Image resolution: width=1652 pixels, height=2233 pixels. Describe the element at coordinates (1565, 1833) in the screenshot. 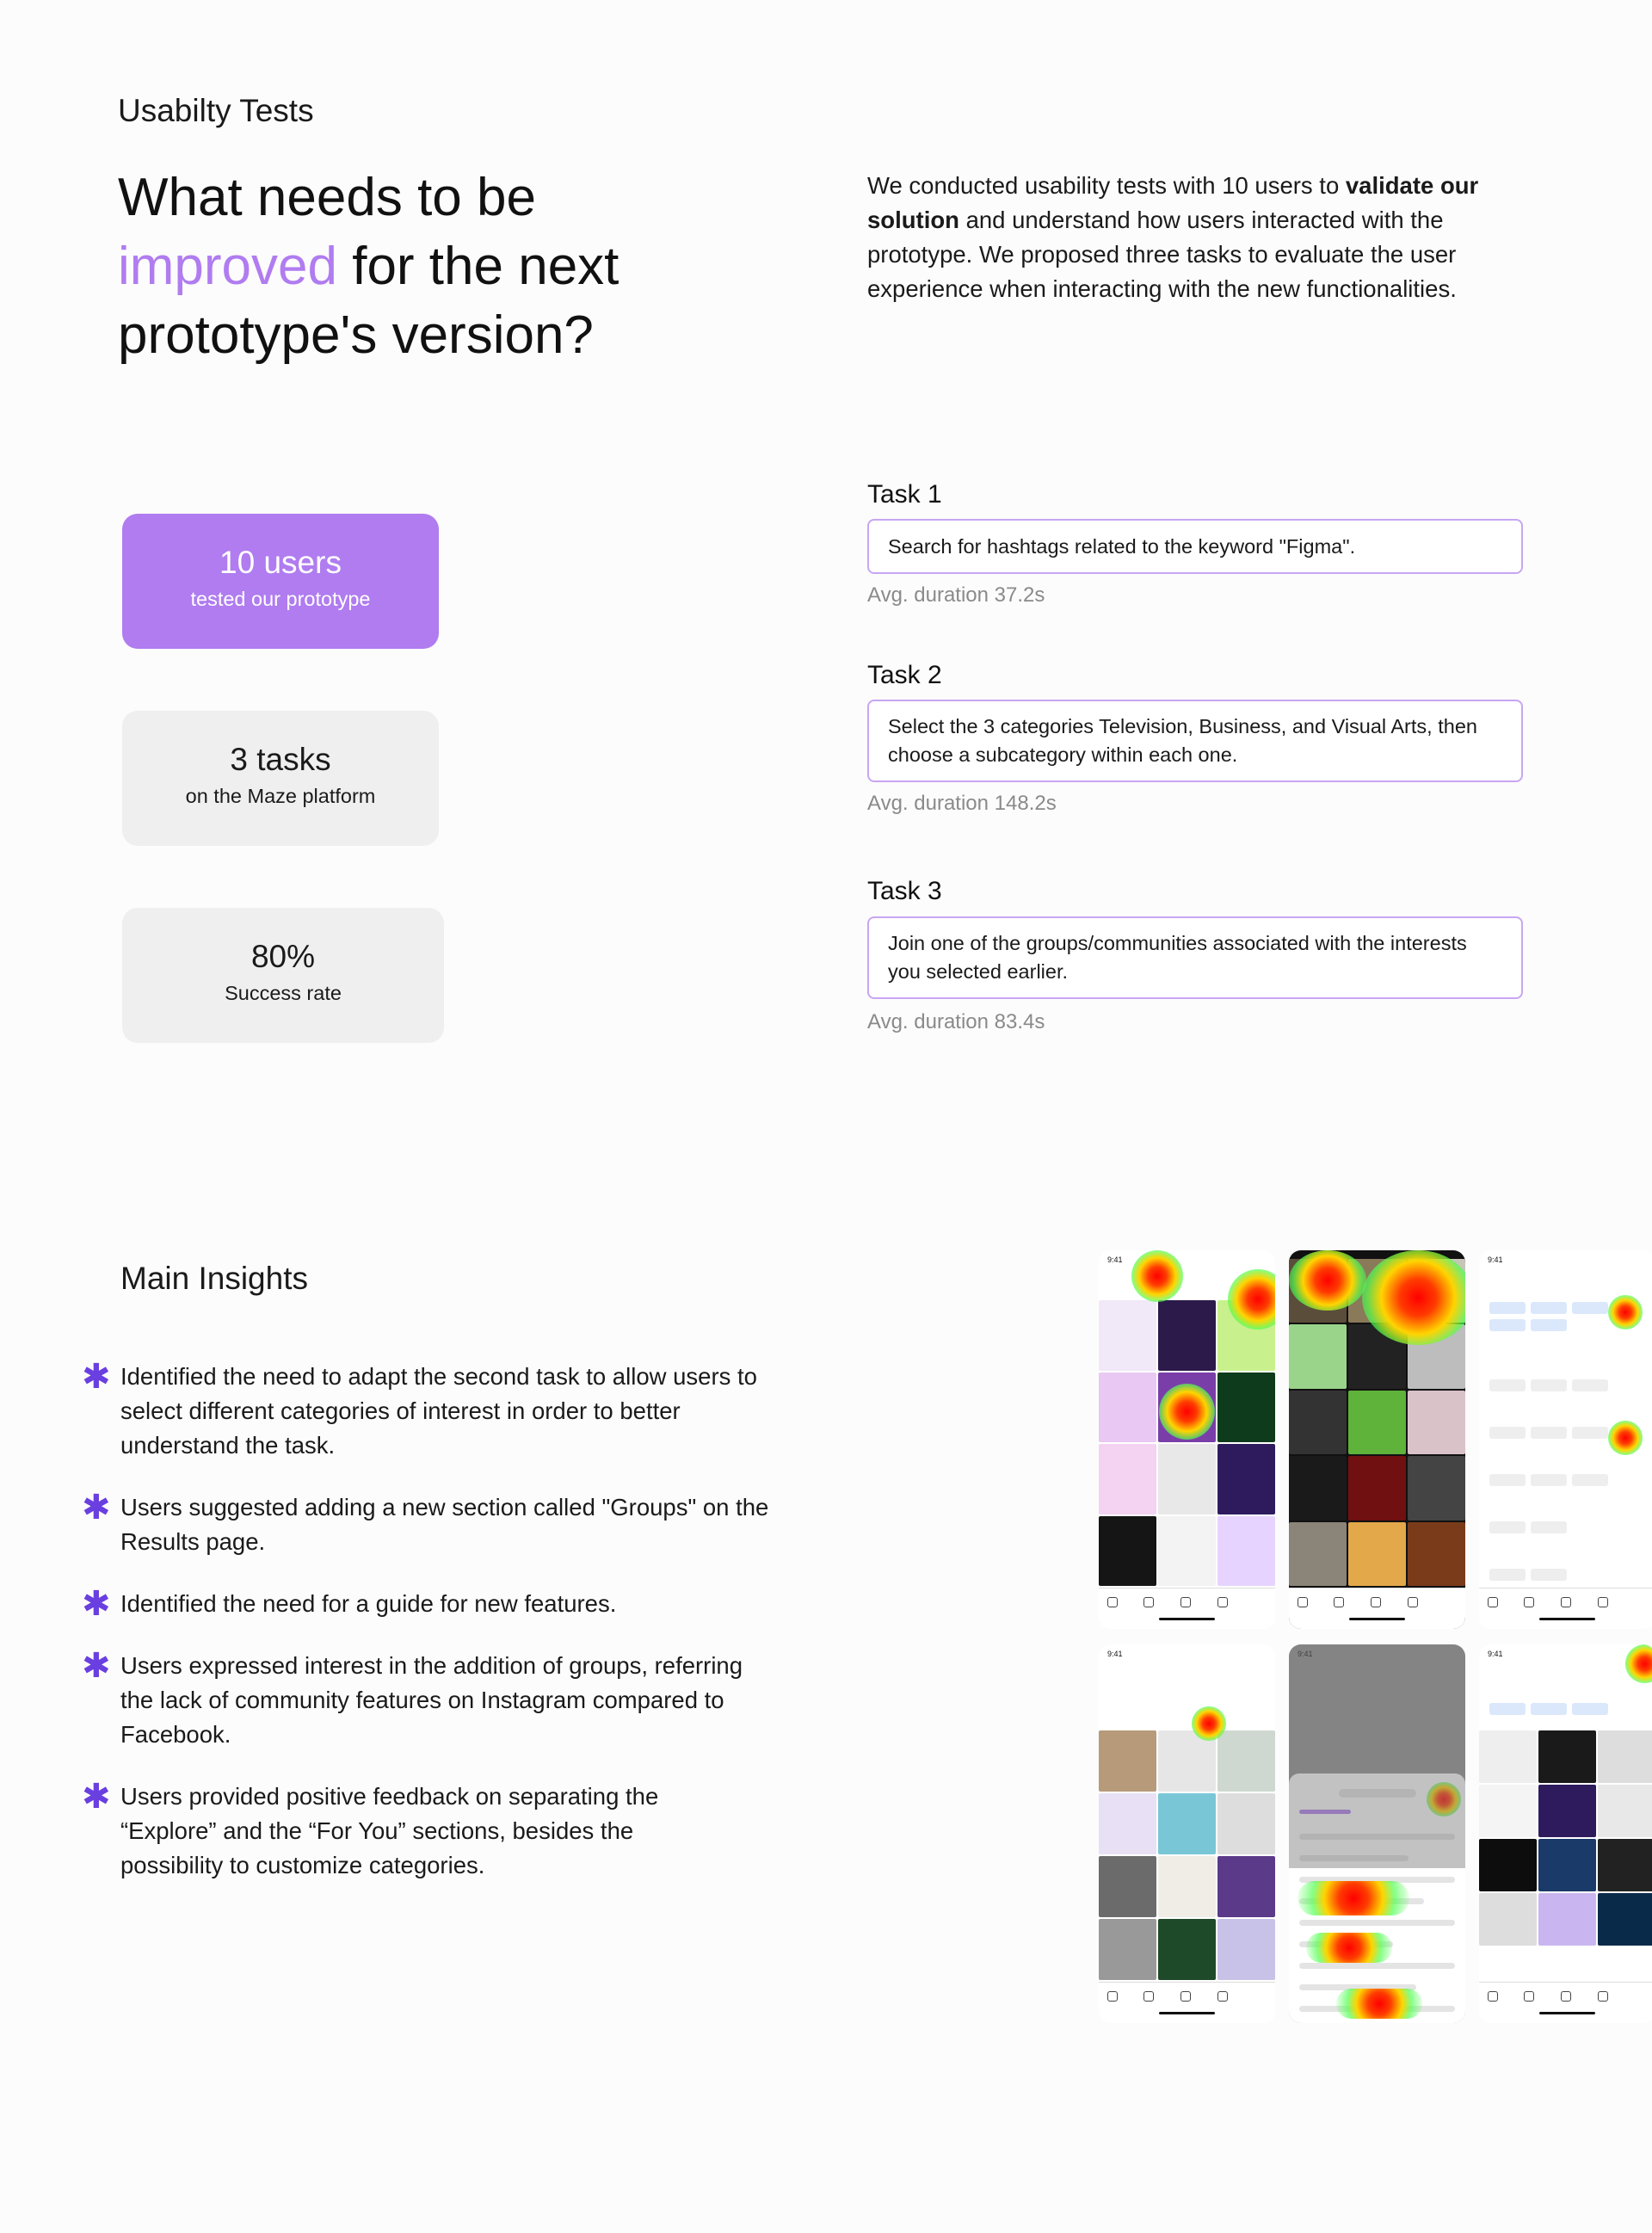

I see `heatmap-screen-figma-results: 9:41` at that location.